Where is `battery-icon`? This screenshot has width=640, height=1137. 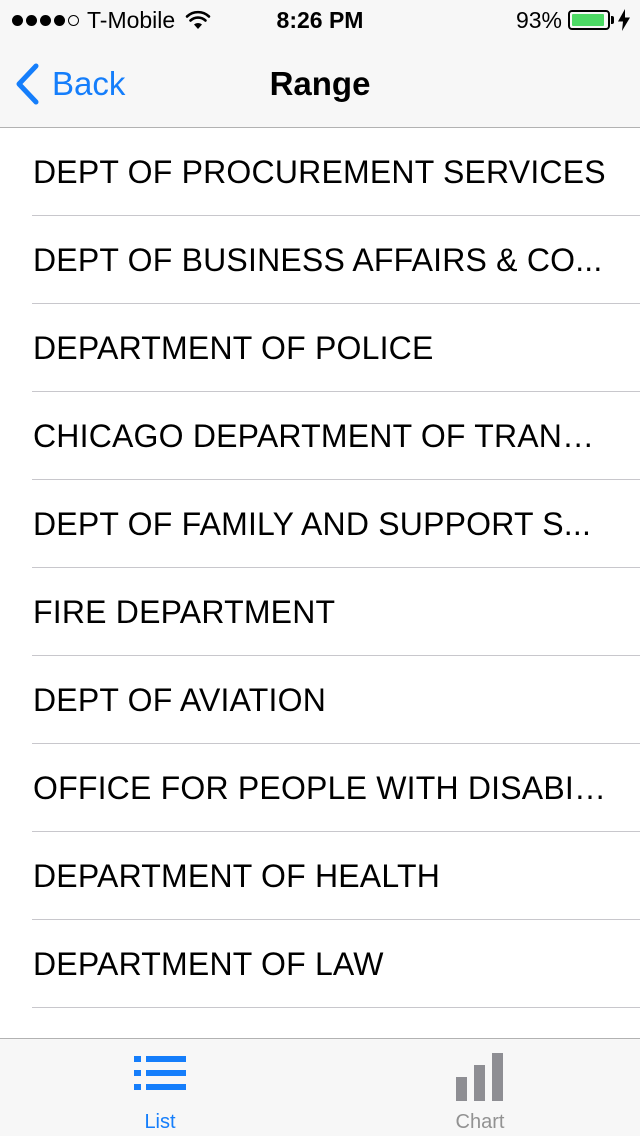 battery-icon is located at coordinates (589, 20).